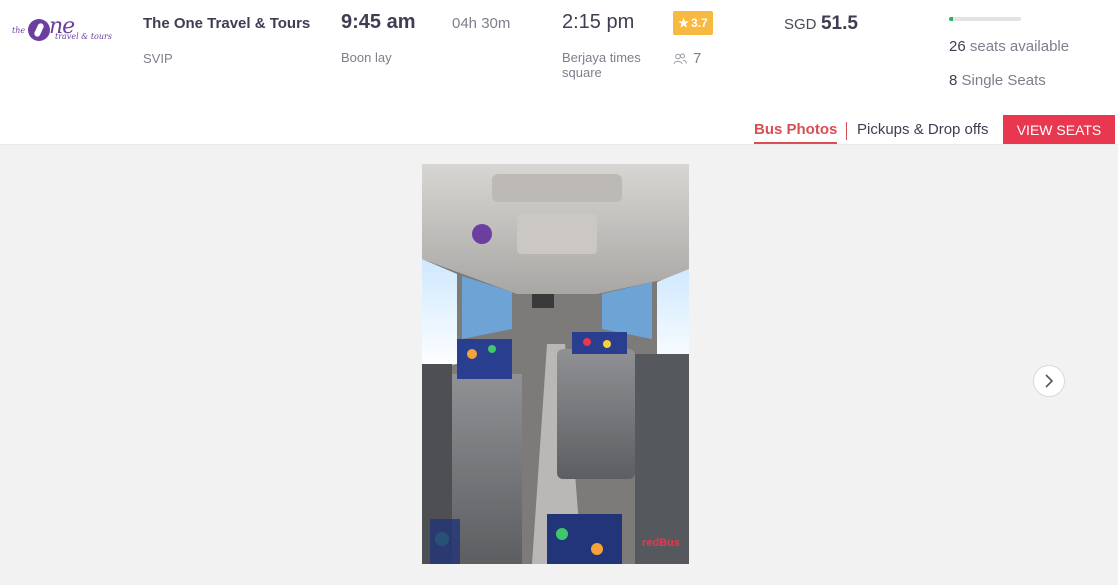 This screenshot has width=1118, height=585. I want to click on tab-divider, so click(846, 131).